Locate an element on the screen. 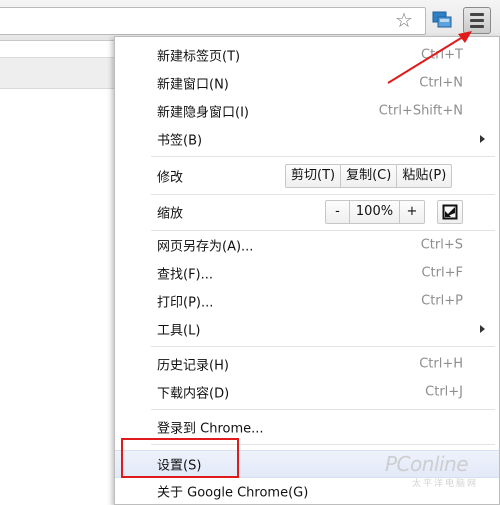 Image resolution: width=500 pixels, height=505 pixels. edit-button-group: 剪切(T) 复制(C) 粘贴(P) is located at coordinates (369, 176).